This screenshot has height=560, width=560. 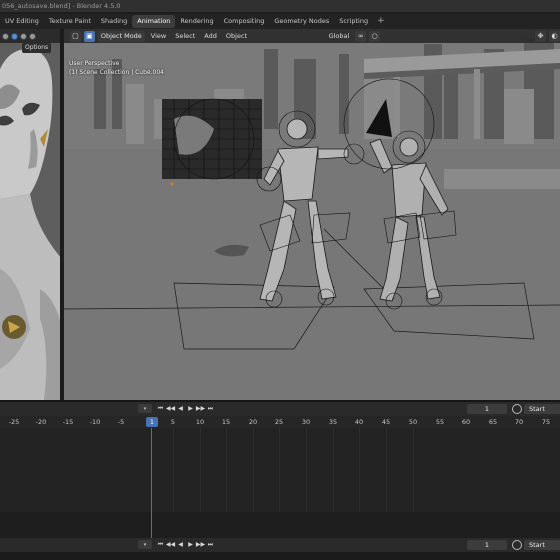 I want to click on clock-icon, so click(x=517, y=409).